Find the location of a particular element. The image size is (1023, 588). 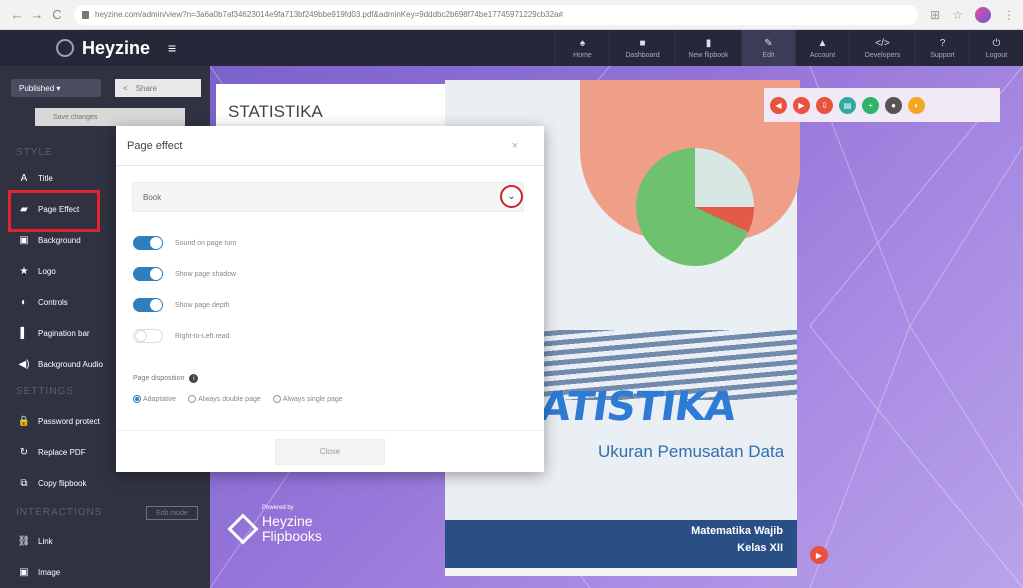

next-page-button: ▶ is located at coordinates (819, 555).